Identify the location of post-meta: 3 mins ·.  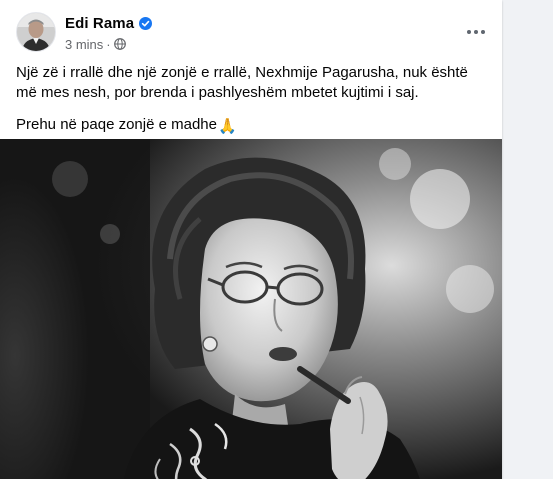
(95, 44).